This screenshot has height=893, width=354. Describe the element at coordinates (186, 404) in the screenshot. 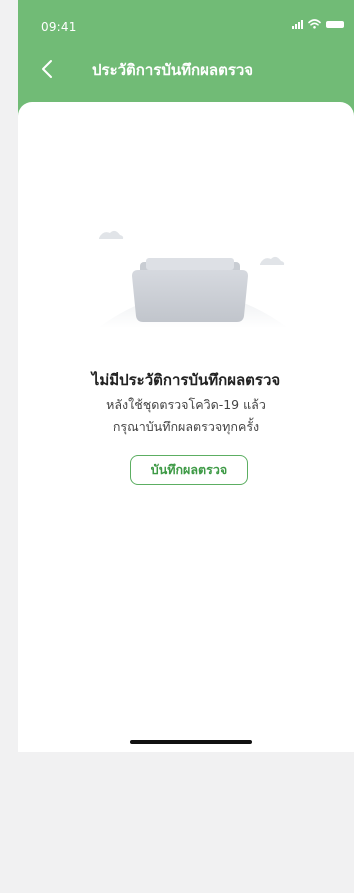

I see `empty-state-description-line-1: หลังใช้ชุดตรวจโควิด-19 แล้ว` at that location.